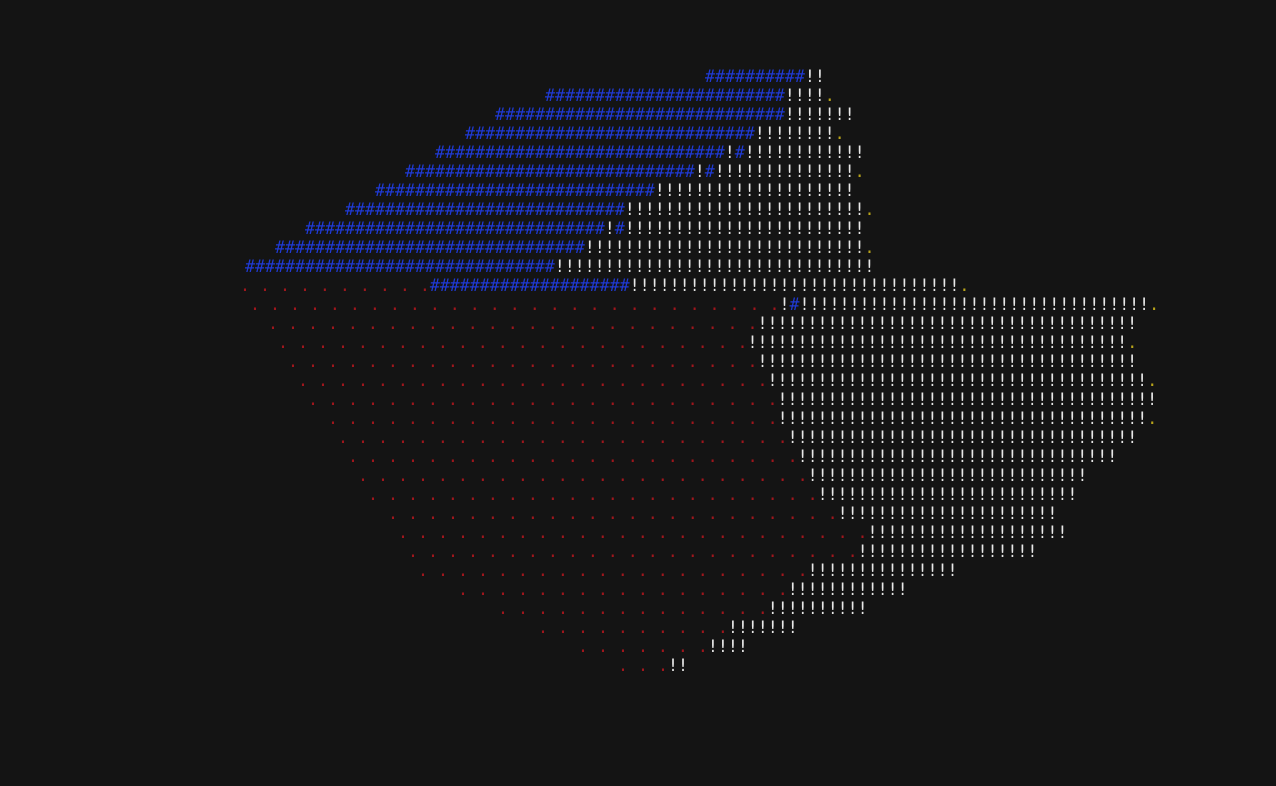 The image size is (1276, 786). I want to click on ascii-segment-white: !!!!!!!!!!, so click(817, 608).